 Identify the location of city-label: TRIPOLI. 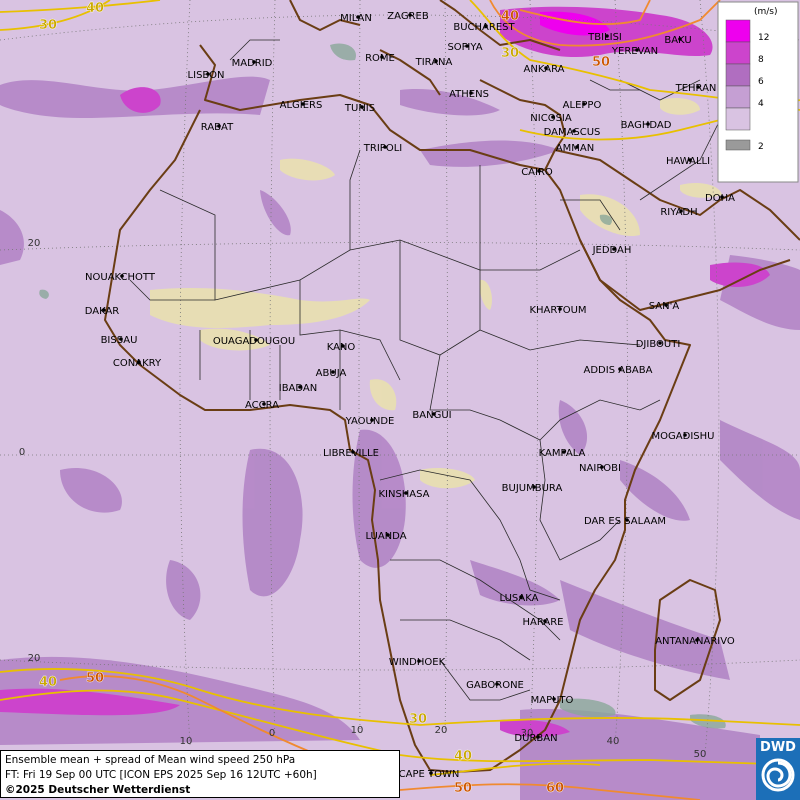
(382, 148).